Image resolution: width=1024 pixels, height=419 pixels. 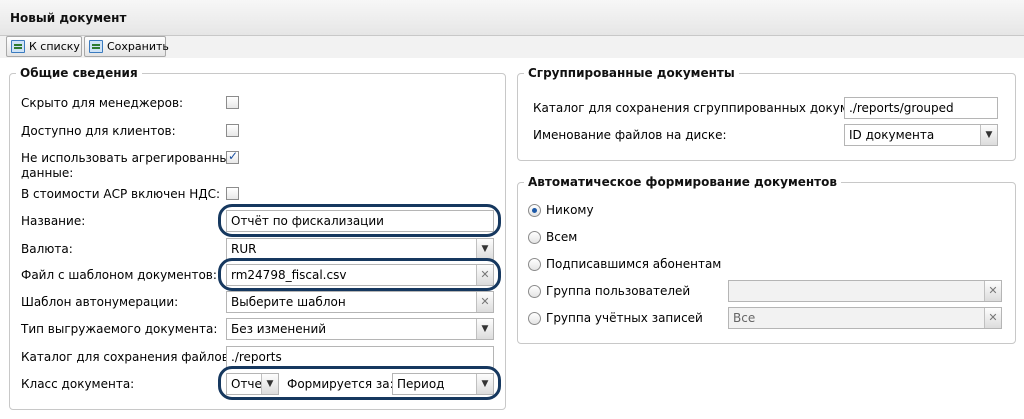 What do you see at coordinates (512, 47) in the screenshot?
I see `toolbar: К списку Сохранить` at bounding box center [512, 47].